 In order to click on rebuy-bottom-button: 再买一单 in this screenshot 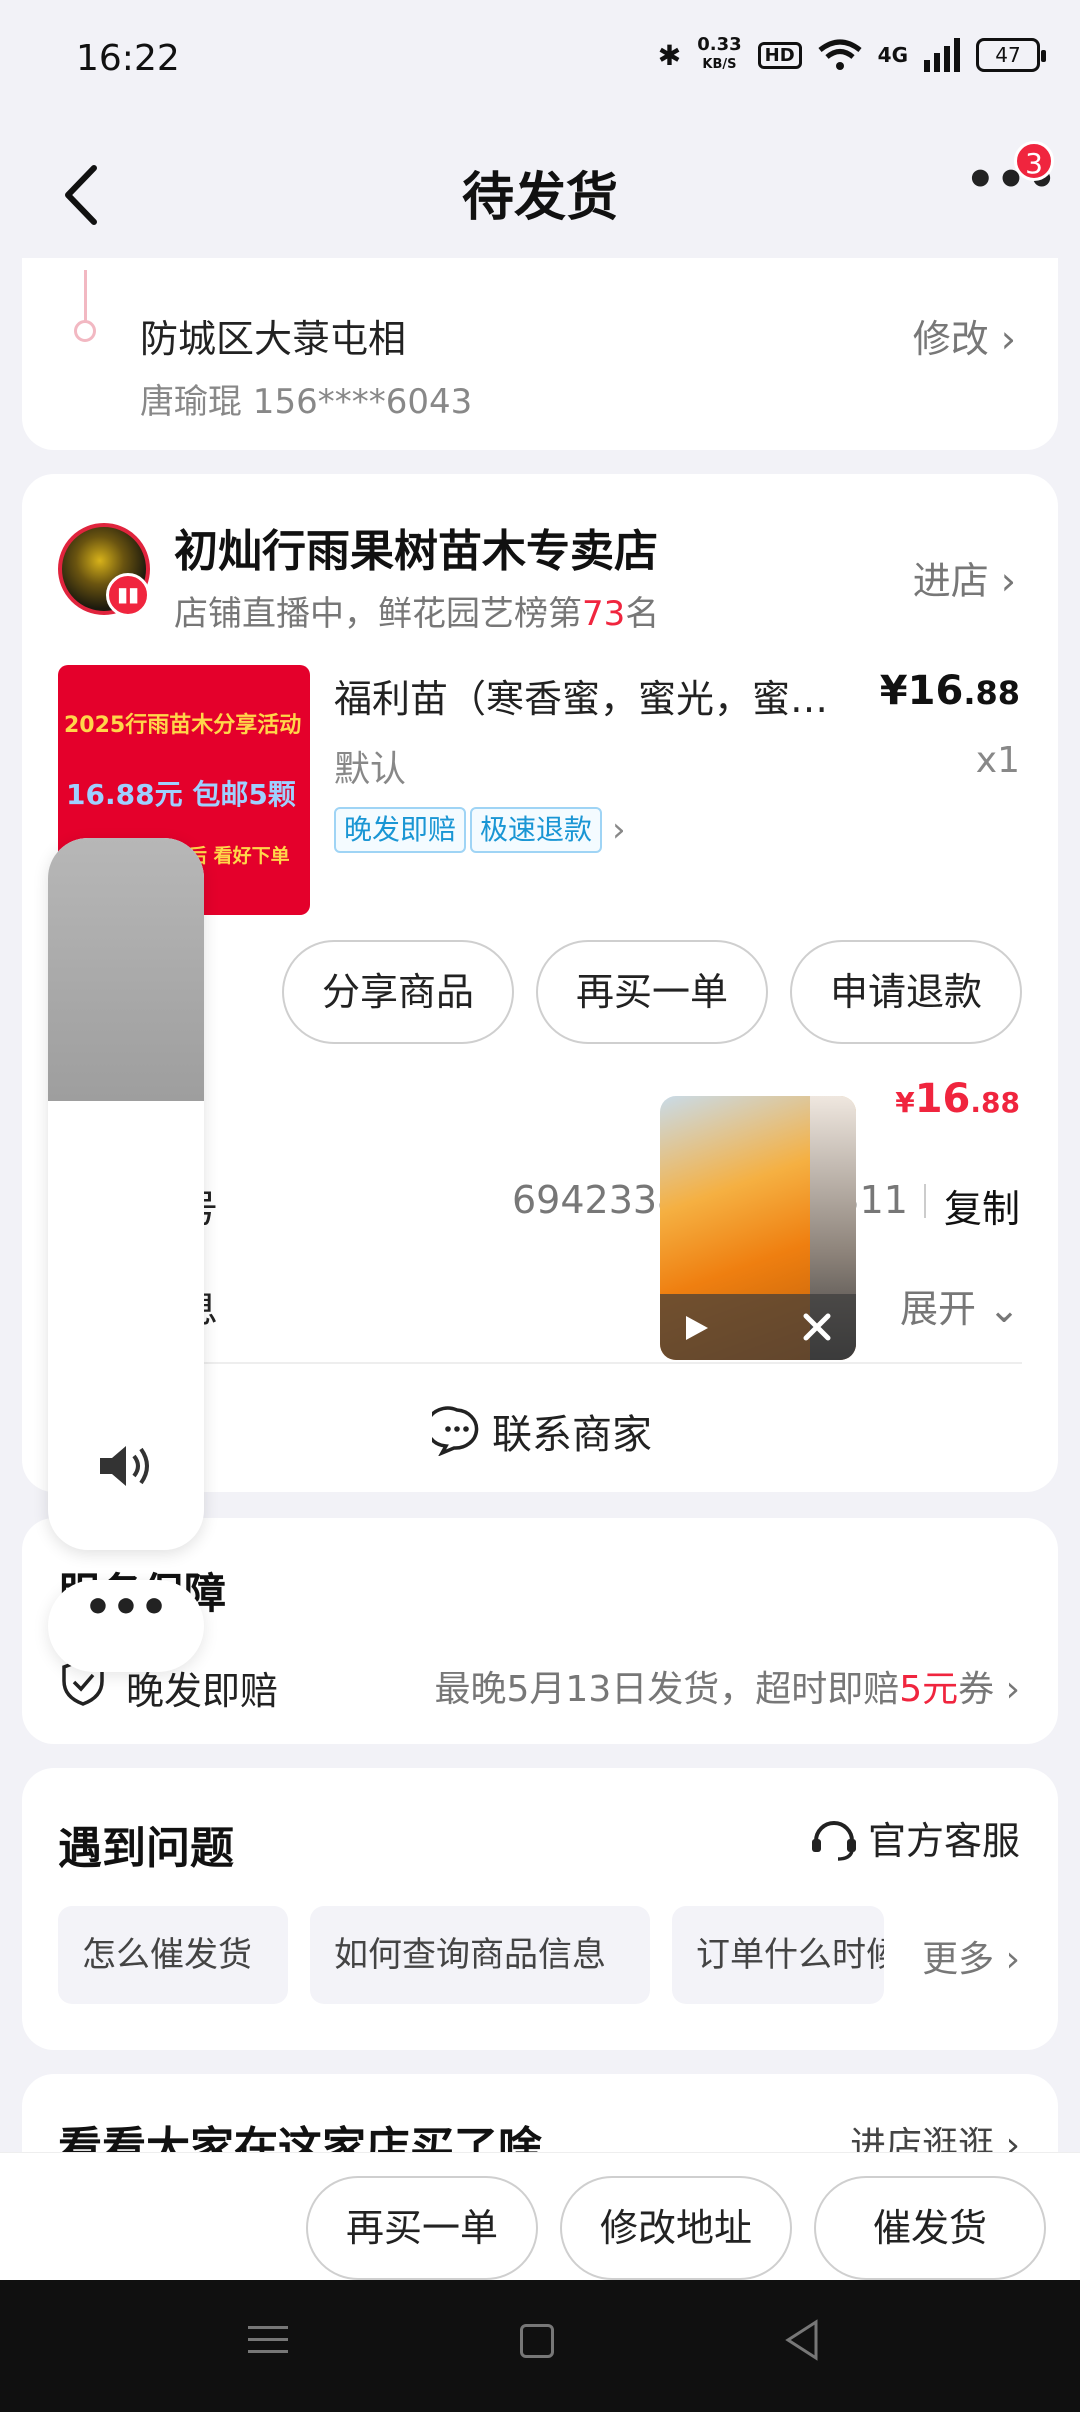, I will do `click(422, 2228)`.